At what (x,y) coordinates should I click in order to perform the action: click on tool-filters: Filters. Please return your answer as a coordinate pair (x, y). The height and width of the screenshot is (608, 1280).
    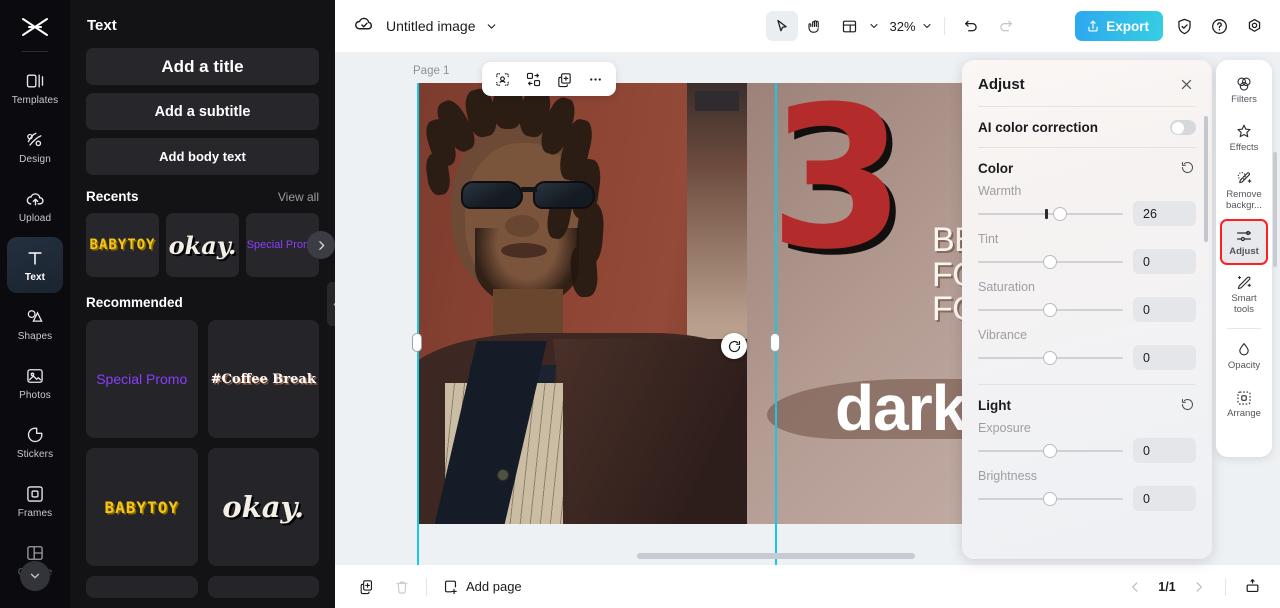
    Looking at the image, I should click on (1244, 90).